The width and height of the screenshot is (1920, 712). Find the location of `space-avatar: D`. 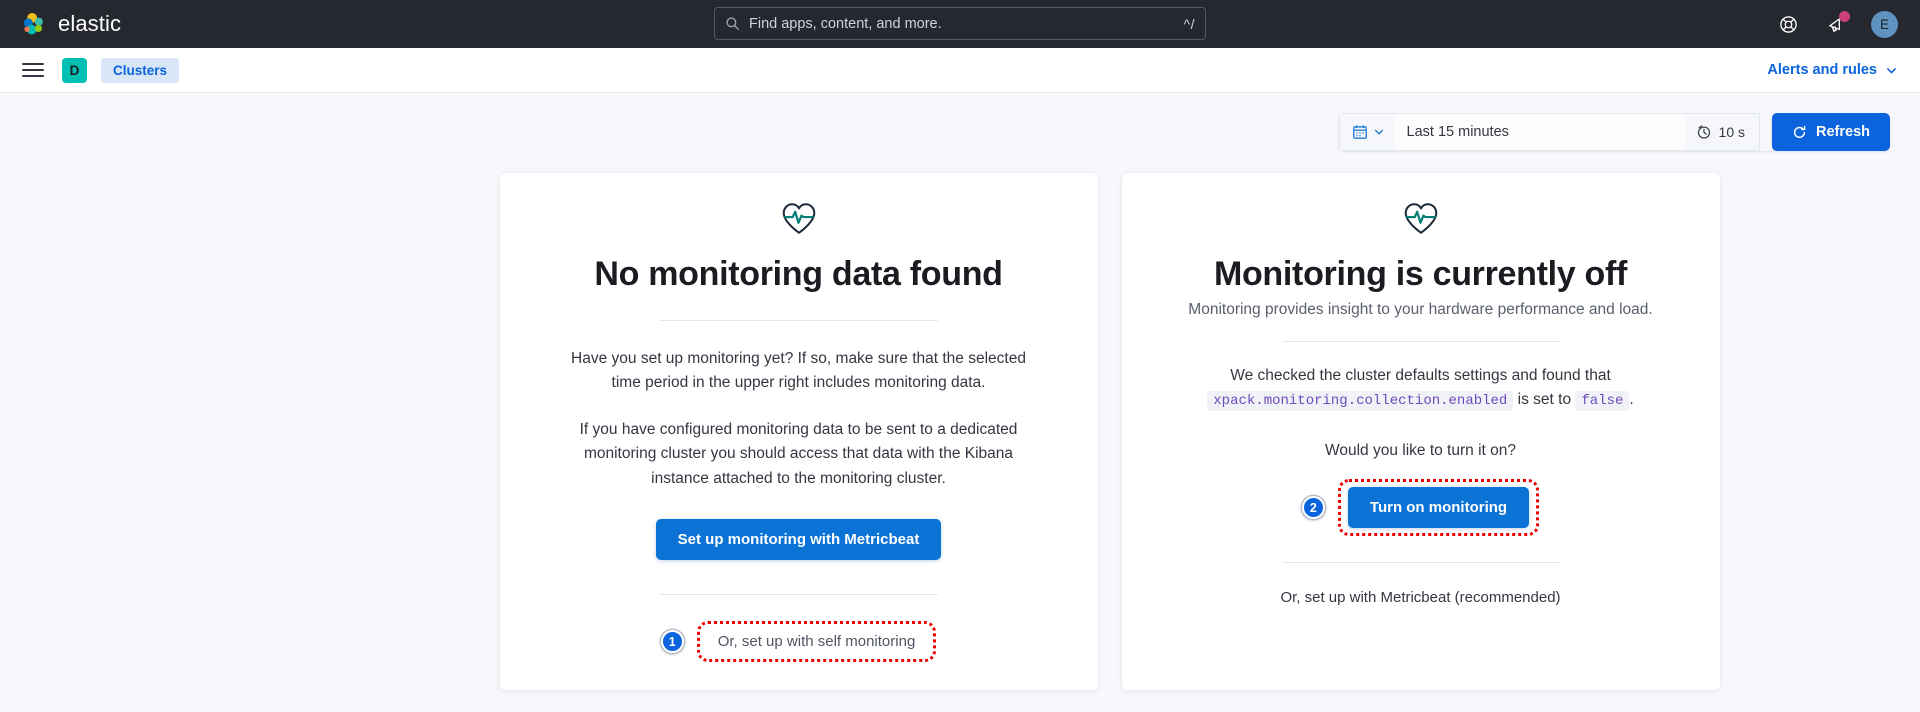

space-avatar: D is located at coordinates (74, 70).